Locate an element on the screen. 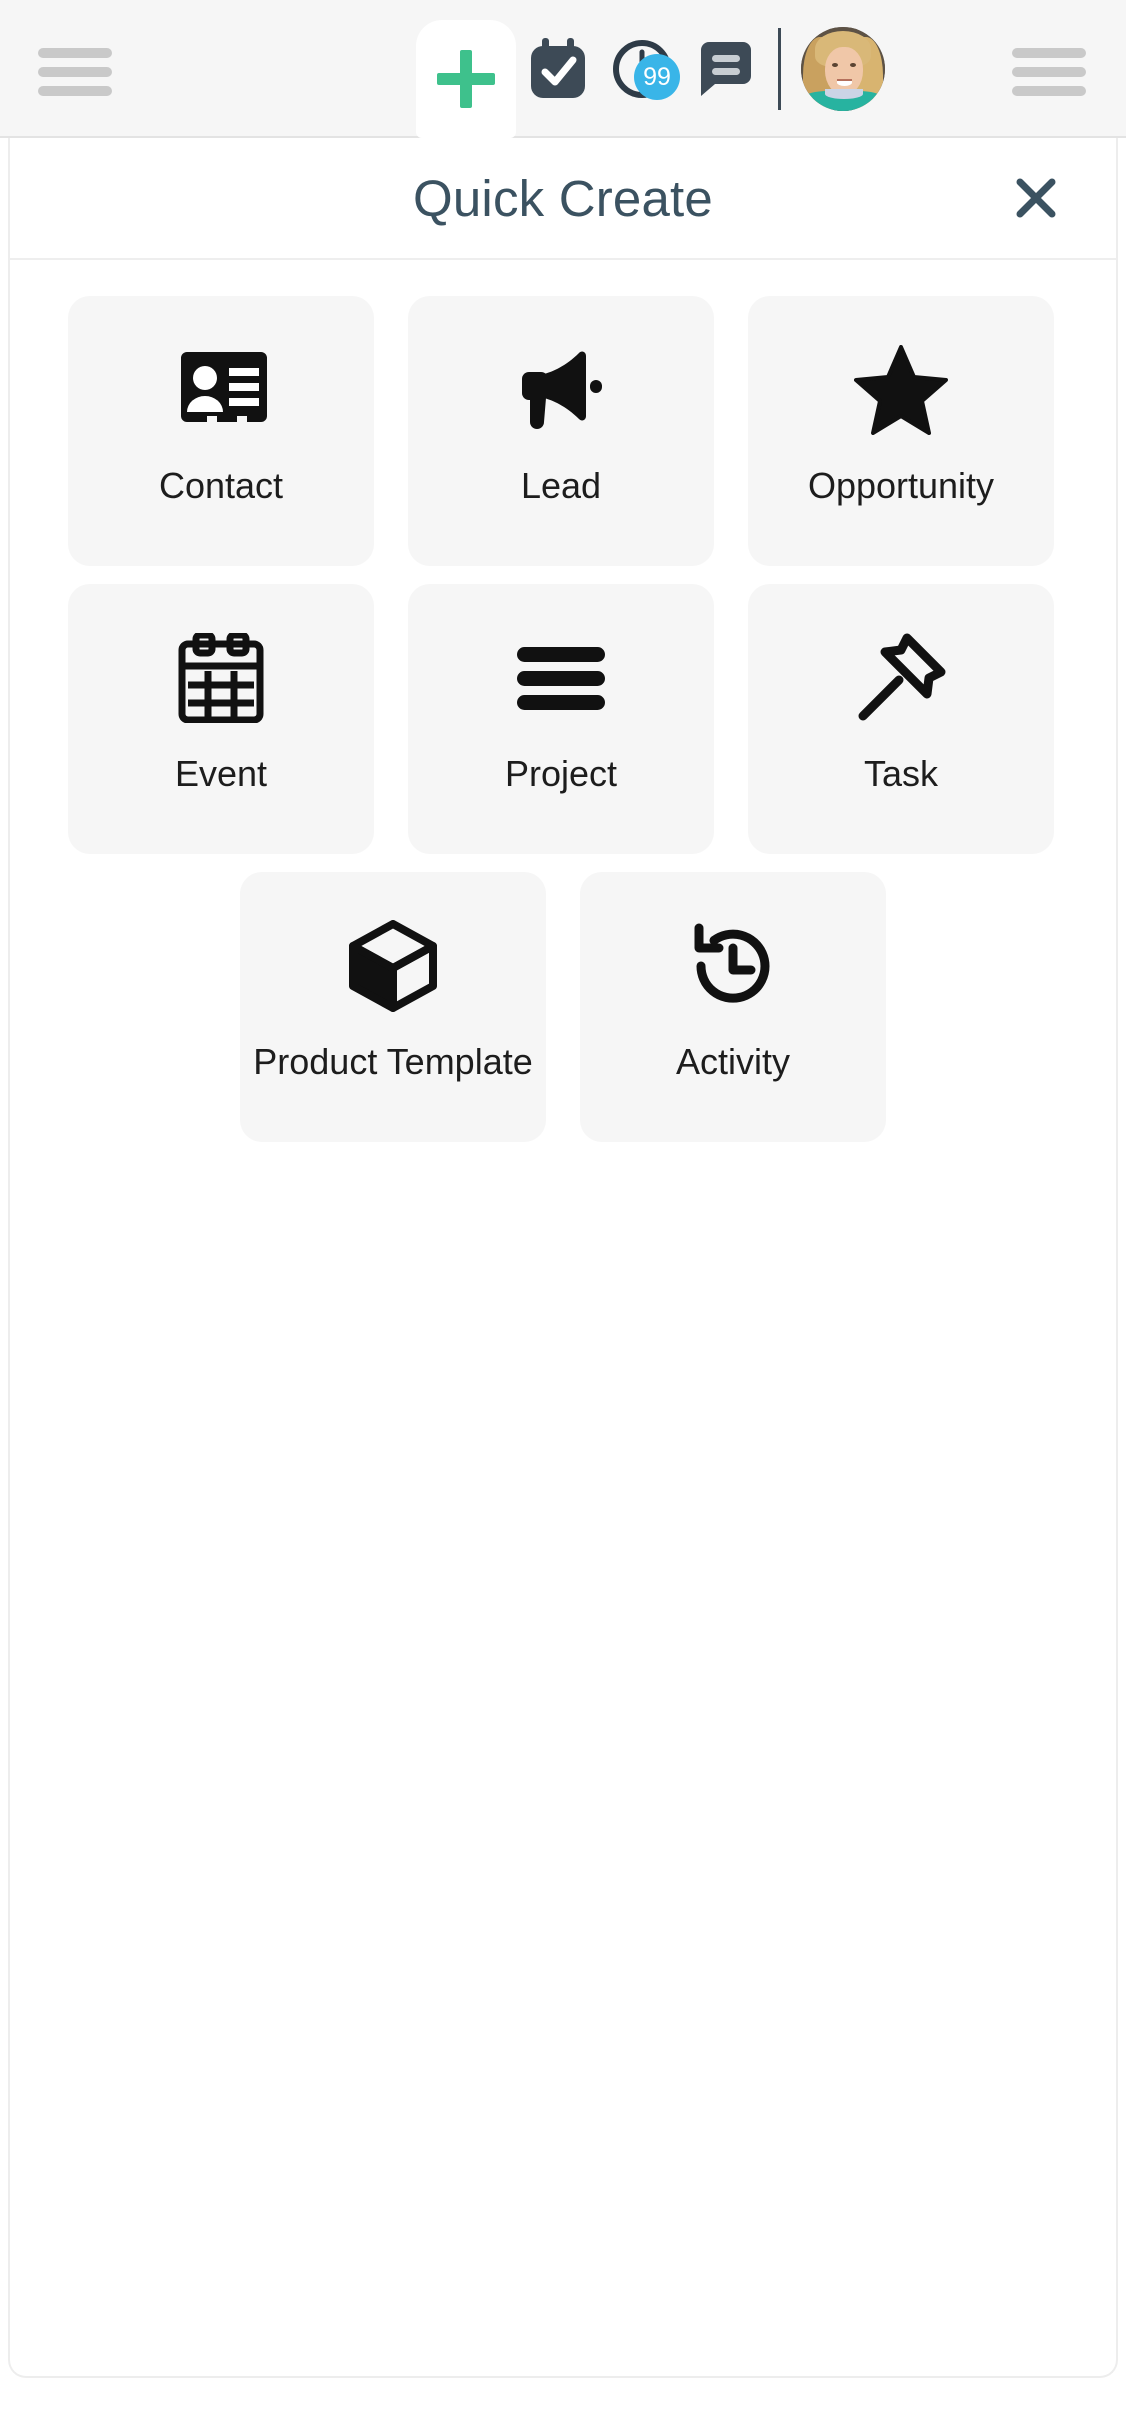 Image resolution: width=1126 pixels, height=2436 pixels. tile-label: Project is located at coordinates (561, 773).